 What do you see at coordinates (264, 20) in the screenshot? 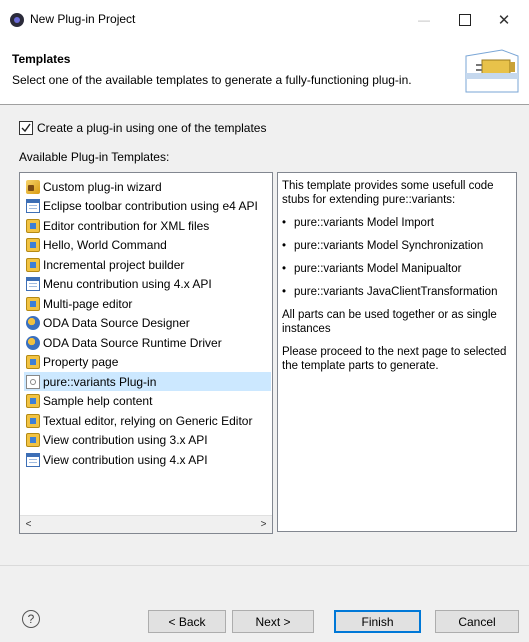
I see `title-bar: New Plug-in Project — ✕` at bounding box center [264, 20].